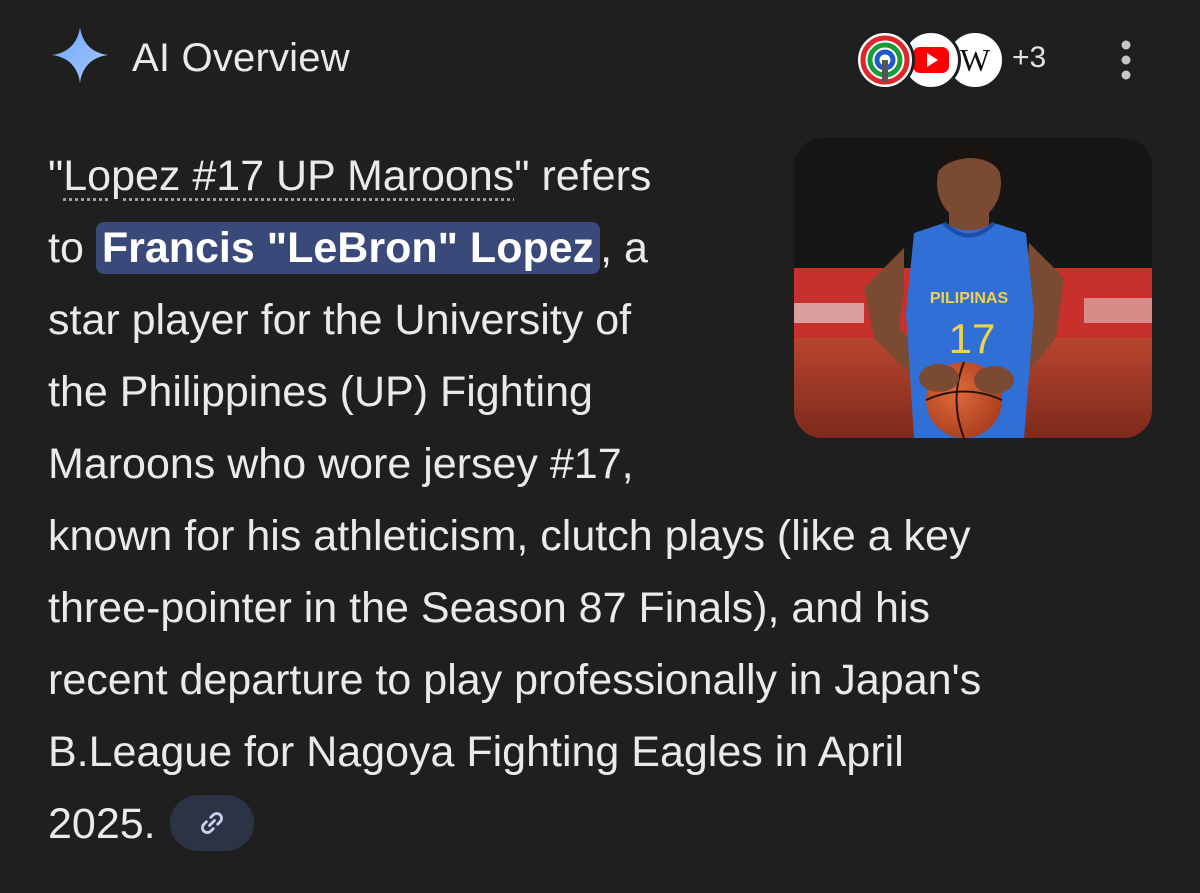 The width and height of the screenshot is (1200, 893). What do you see at coordinates (1126, 60) in the screenshot?
I see `more-vert-icon` at bounding box center [1126, 60].